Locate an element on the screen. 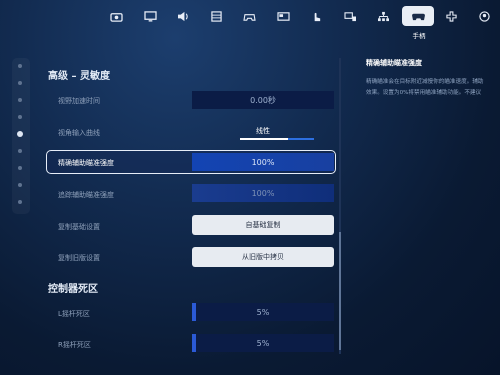 This screenshot has height=375, width=500. scrollbar-thumb is located at coordinates (340, 291).